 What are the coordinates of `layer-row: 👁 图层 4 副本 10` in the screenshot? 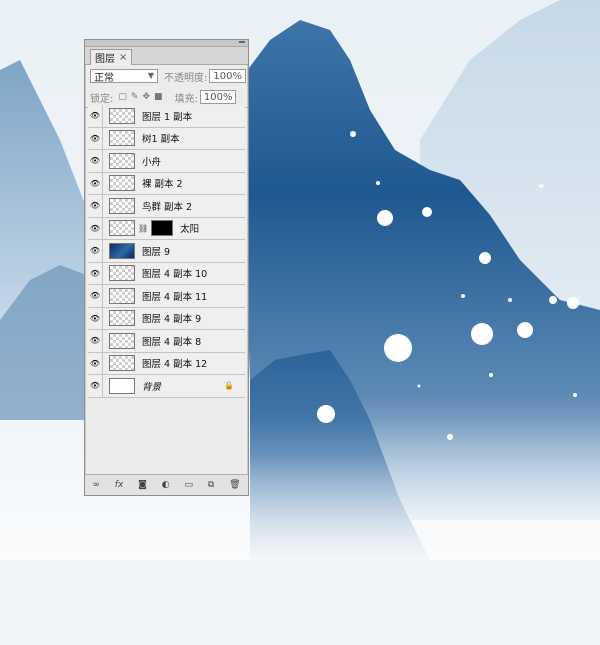 It's located at (166, 273).